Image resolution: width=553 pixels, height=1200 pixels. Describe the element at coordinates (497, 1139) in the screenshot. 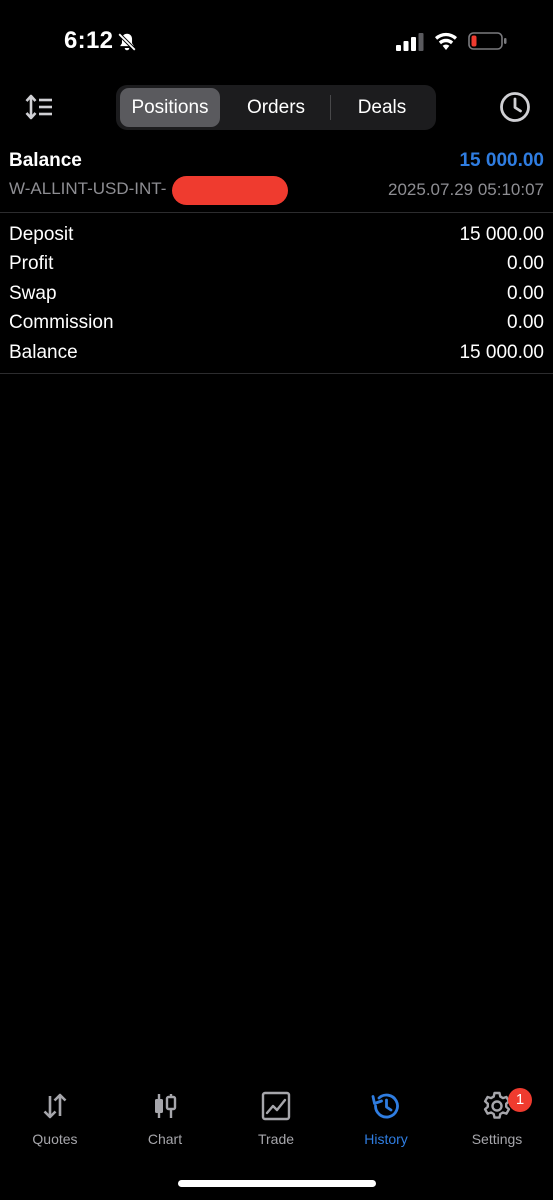

I see `tab-label: Settings` at that location.